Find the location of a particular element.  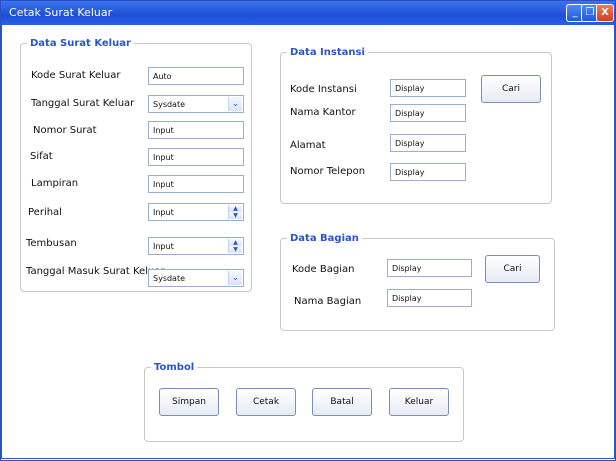

tanggal-masuk-select: Sysdate ⌄ is located at coordinates (196, 278).